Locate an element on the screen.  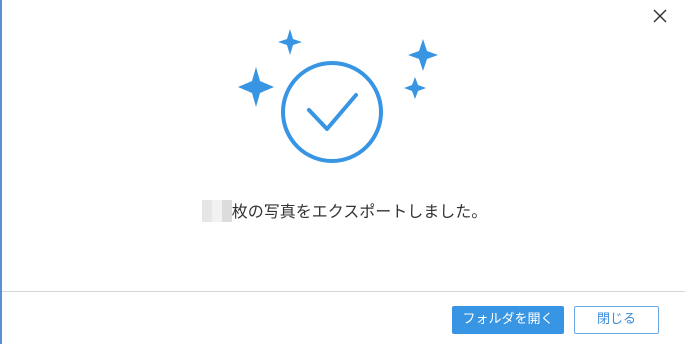
photo-count-redacted is located at coordinates (216, 210).